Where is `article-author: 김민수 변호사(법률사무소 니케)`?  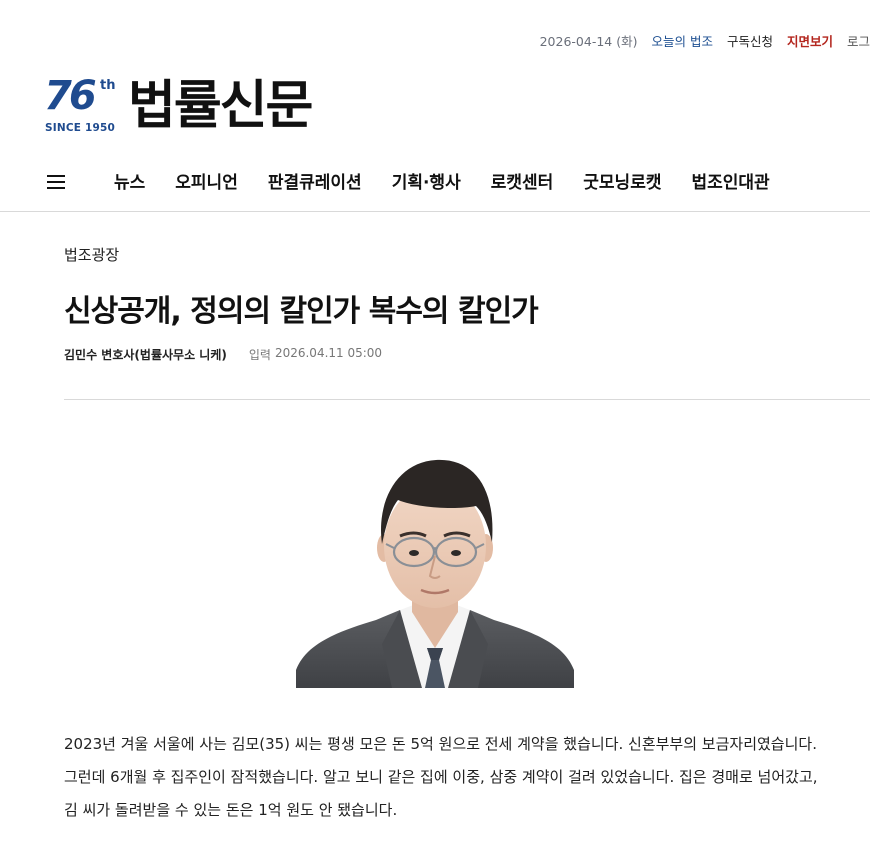
article-author: 김민수 변호사(법률사무소 니케) is located at coordinates (145, 355).